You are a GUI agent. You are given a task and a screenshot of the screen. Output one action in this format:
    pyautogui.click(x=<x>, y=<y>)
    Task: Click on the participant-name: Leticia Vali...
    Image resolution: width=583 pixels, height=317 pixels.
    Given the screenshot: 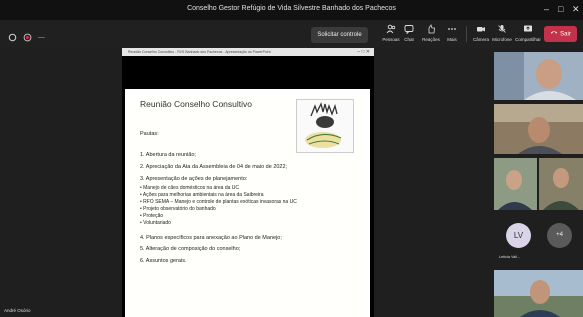 What is the action you would take?
    pyautogui.click(x=510, y=257)
    